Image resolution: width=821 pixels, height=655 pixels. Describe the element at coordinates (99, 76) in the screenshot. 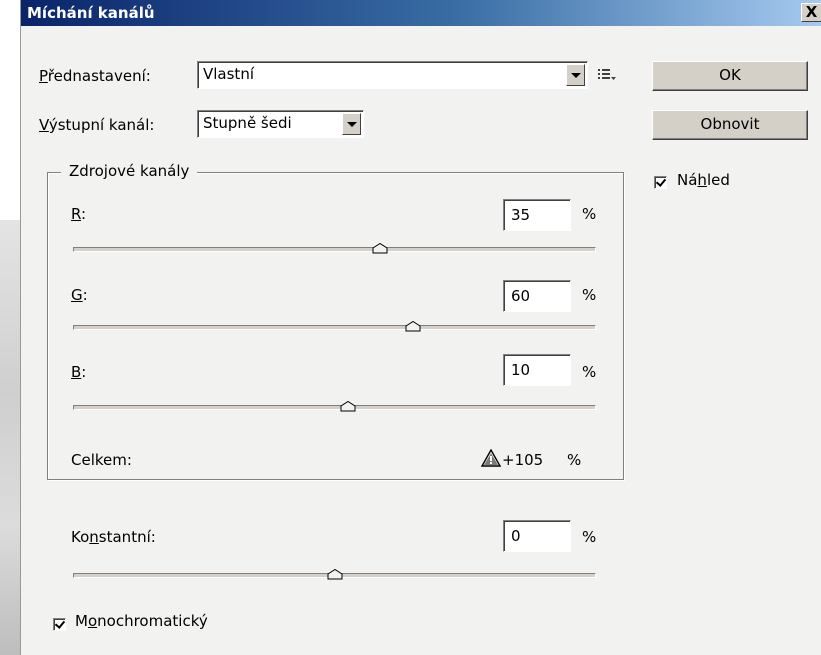

I see `preset-label-text: řednastavení:` at that location.